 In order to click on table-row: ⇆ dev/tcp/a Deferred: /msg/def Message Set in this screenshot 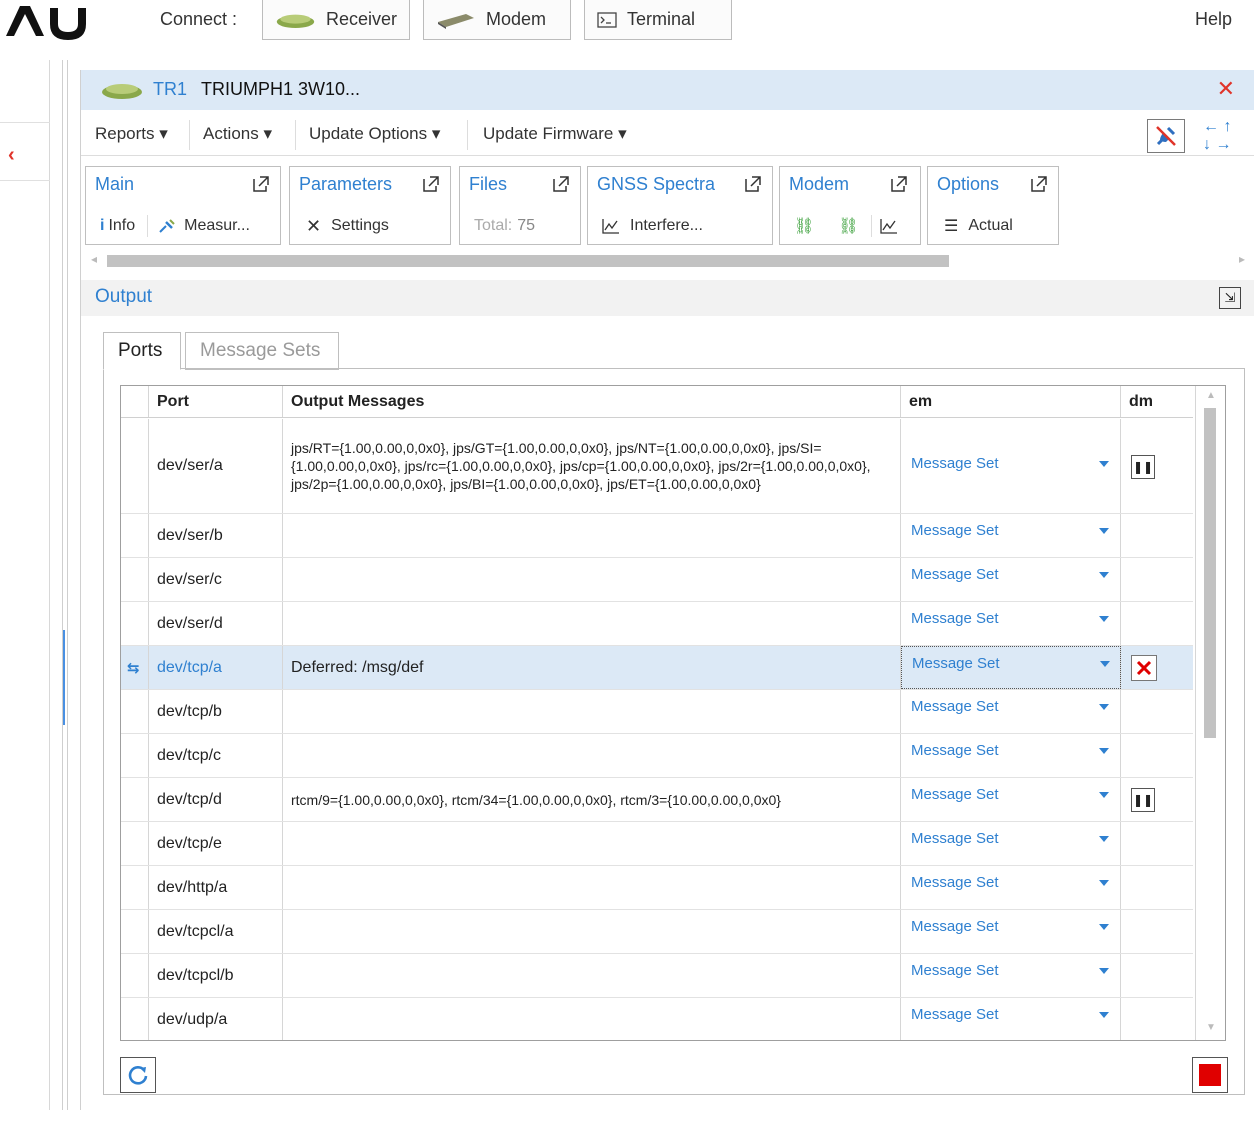, I will do `click(657, 668)`.